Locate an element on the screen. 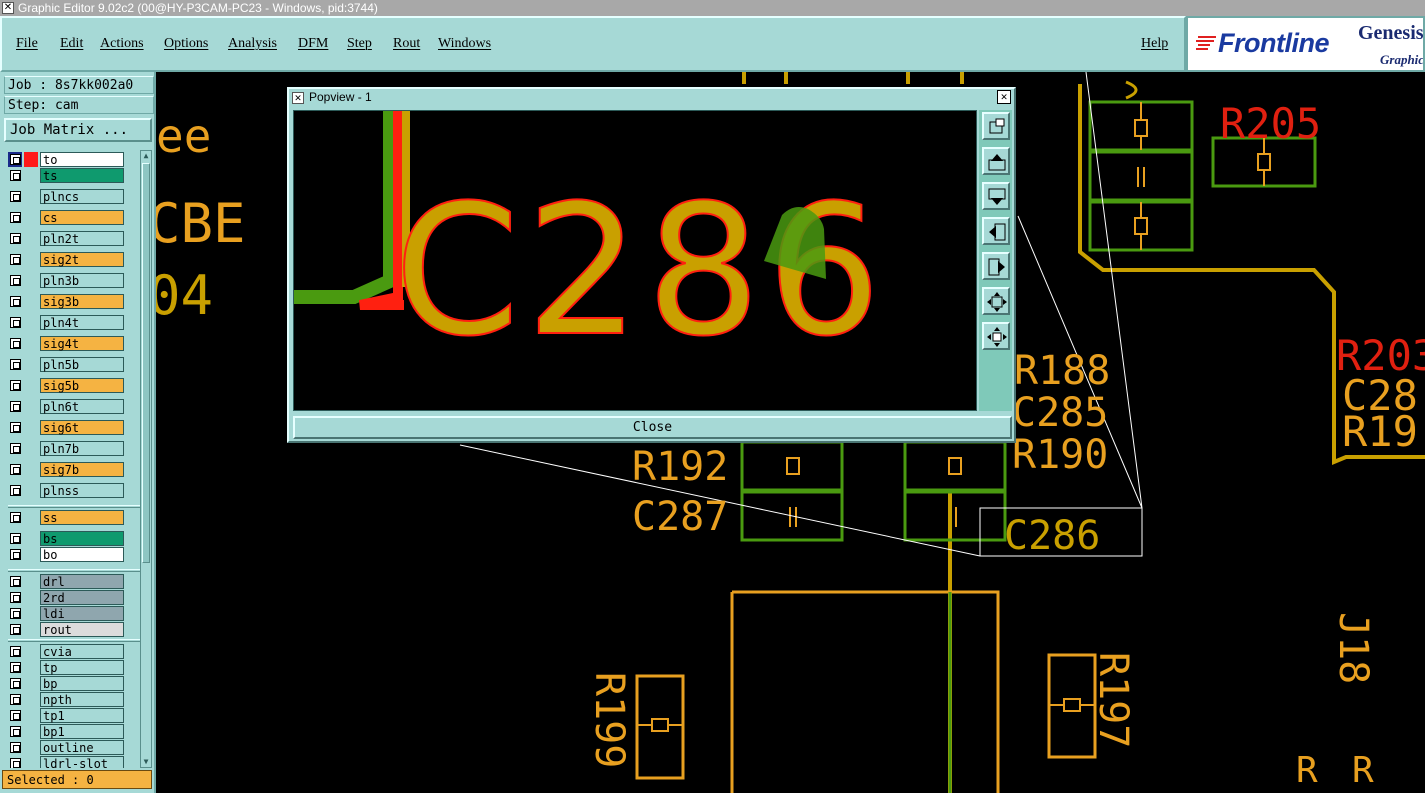  pan-up-button is located at coordinates (996, 161).